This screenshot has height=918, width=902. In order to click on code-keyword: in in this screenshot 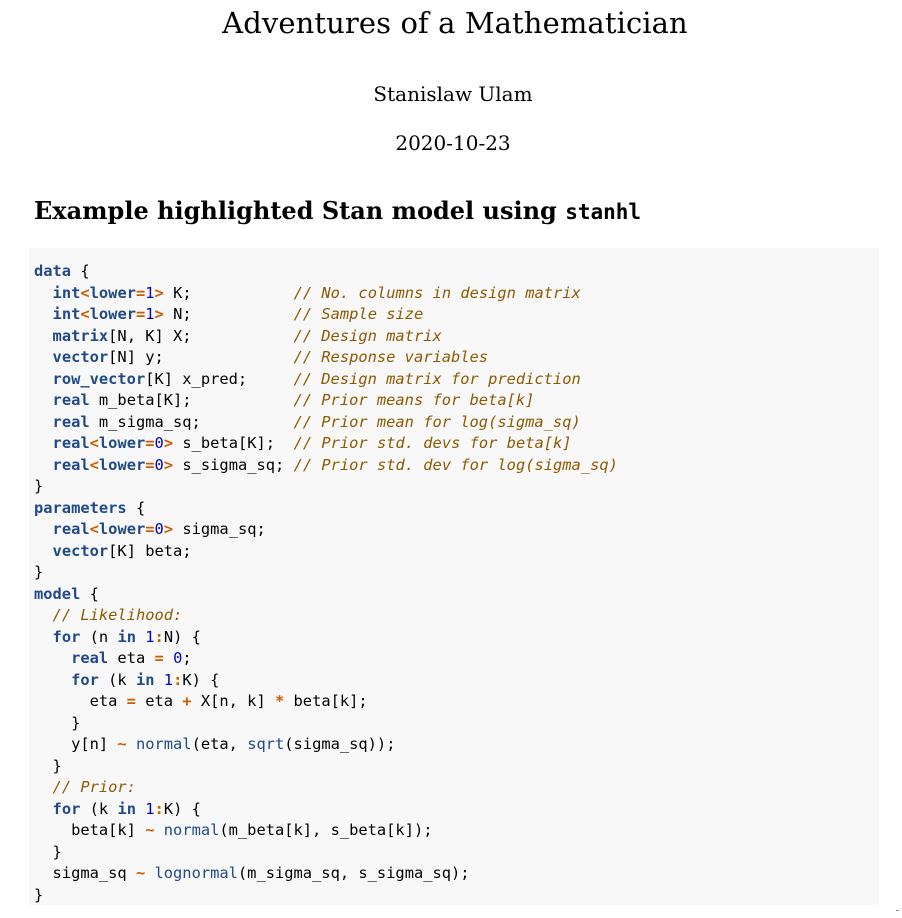, I will do `click(126, 808)`.